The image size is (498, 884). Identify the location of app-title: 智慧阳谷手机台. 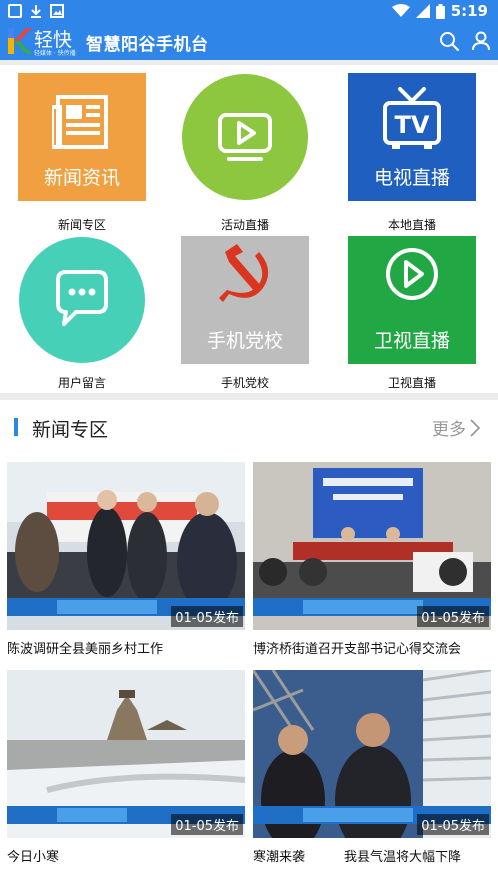
(147, 45).